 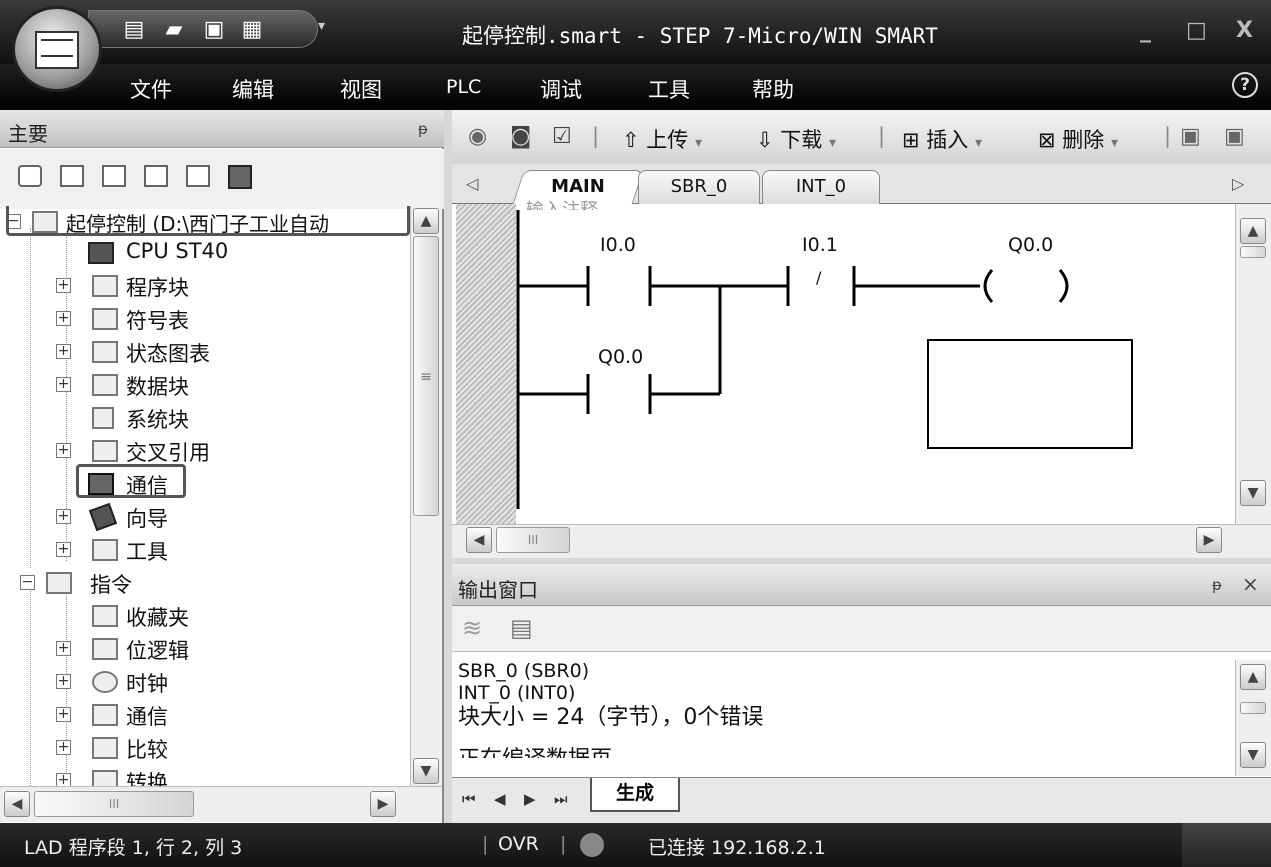 I want to click on tab-build: 生成, so click(x=635, y=795).